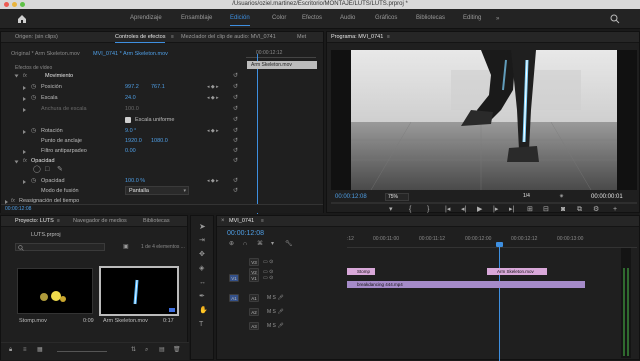  What do you see at coordinates (157, 190) in the screenshot?
I see `blend-mode-select: Pantalla ▾` at bounding box center [157, 190].